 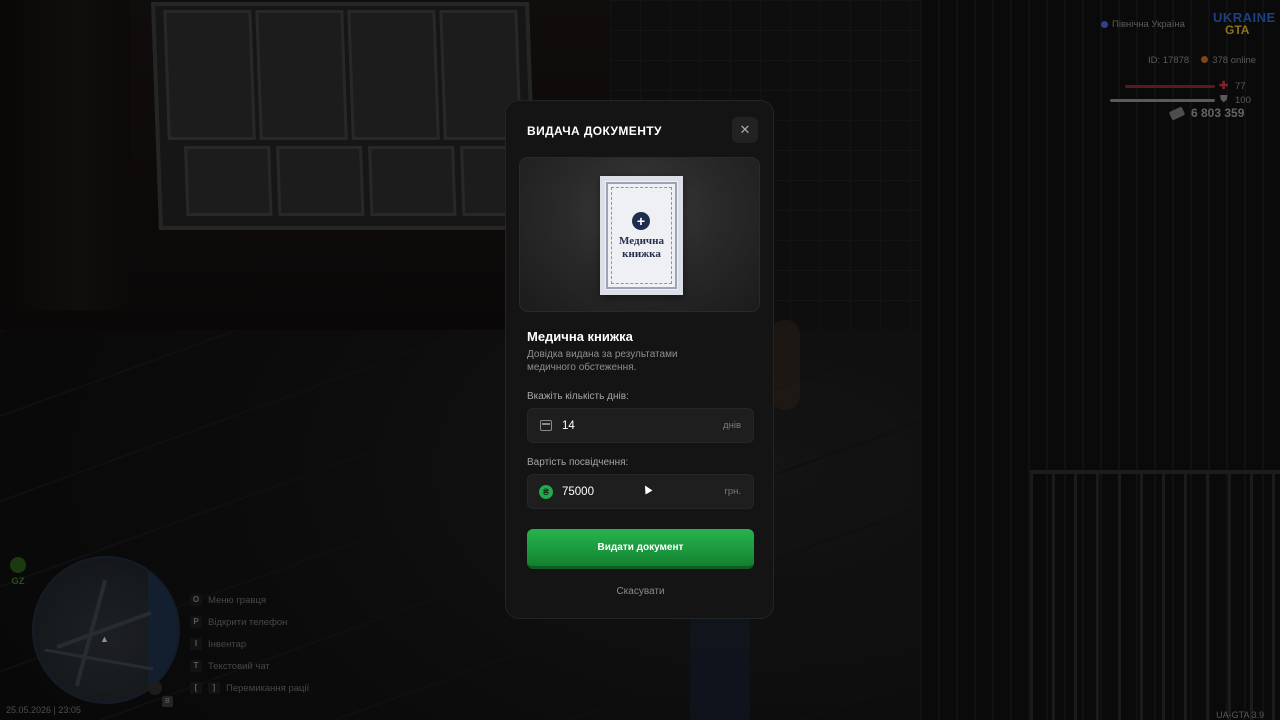 I want to click on price-unit: грн., so click(x=732, y=491).